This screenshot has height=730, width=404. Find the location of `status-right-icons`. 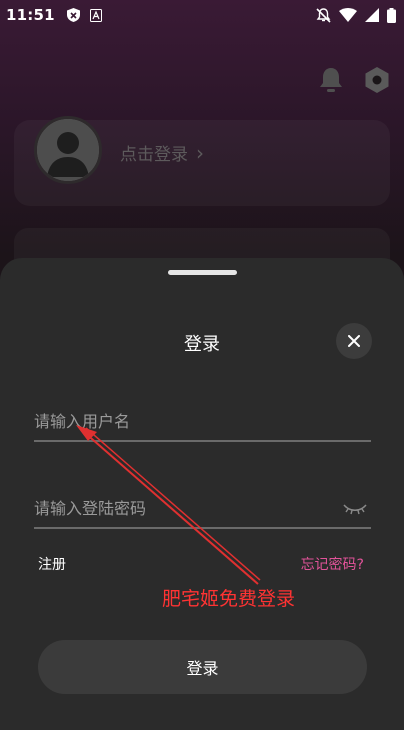

status-right-icons is located at coordinates (356, 15).